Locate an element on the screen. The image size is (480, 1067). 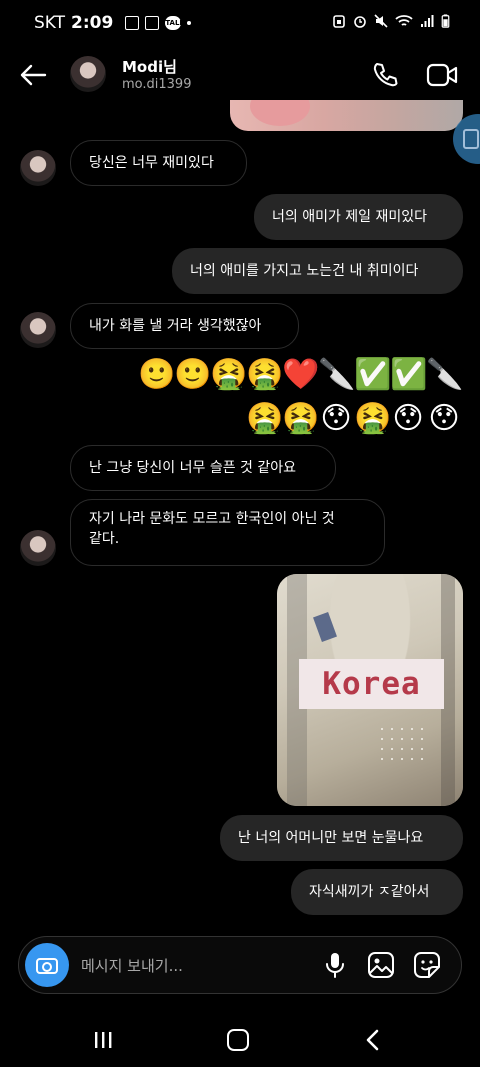
back-arrow-icon is located at coordinates (33, 75).